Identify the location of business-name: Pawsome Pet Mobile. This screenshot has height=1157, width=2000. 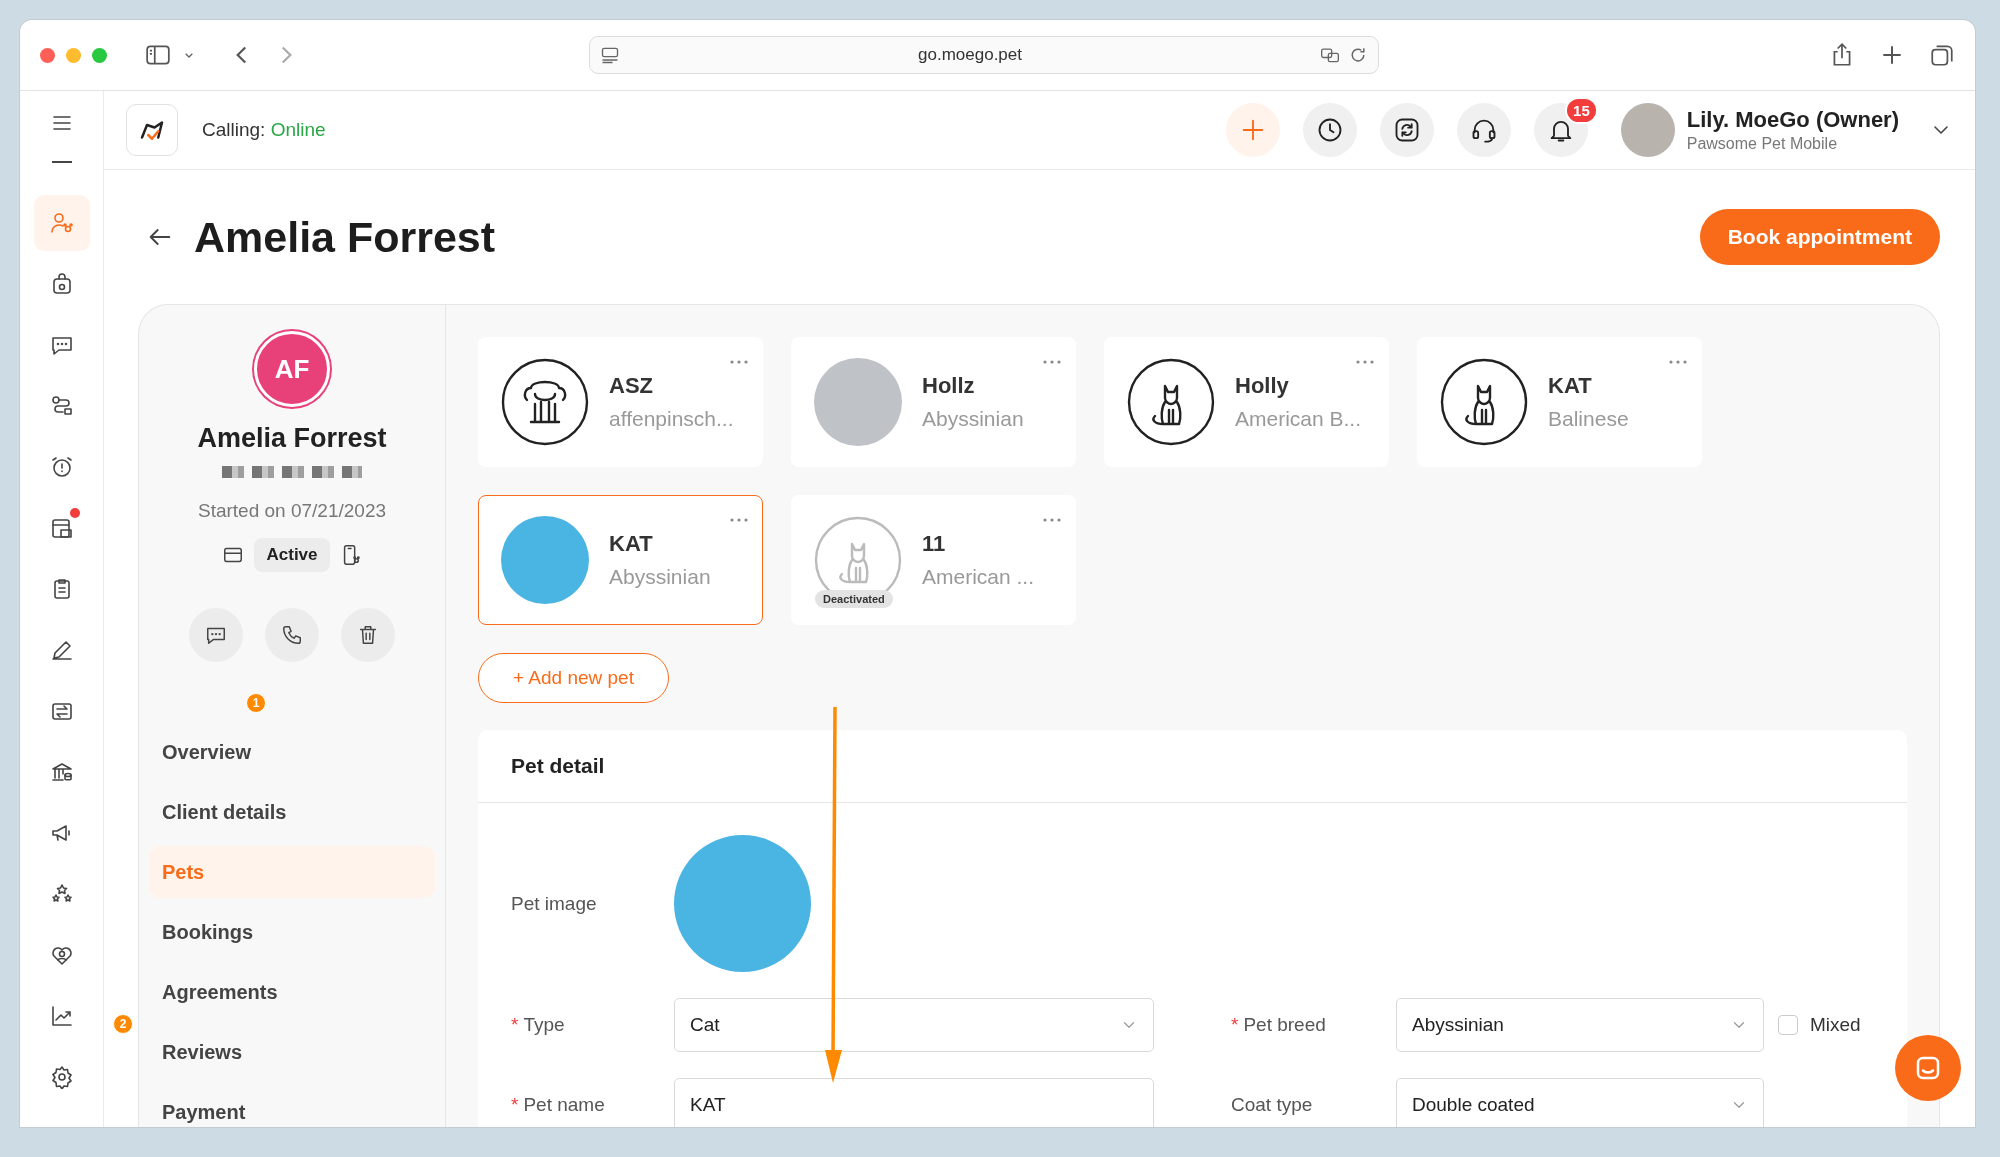
(1762, 144).